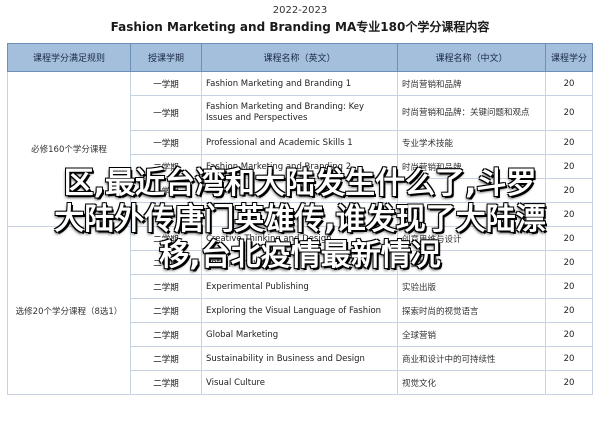  Describe the element at coordinates (569, 57) in the screenshot. I see `column-header-credits: 课程学分` at that location.